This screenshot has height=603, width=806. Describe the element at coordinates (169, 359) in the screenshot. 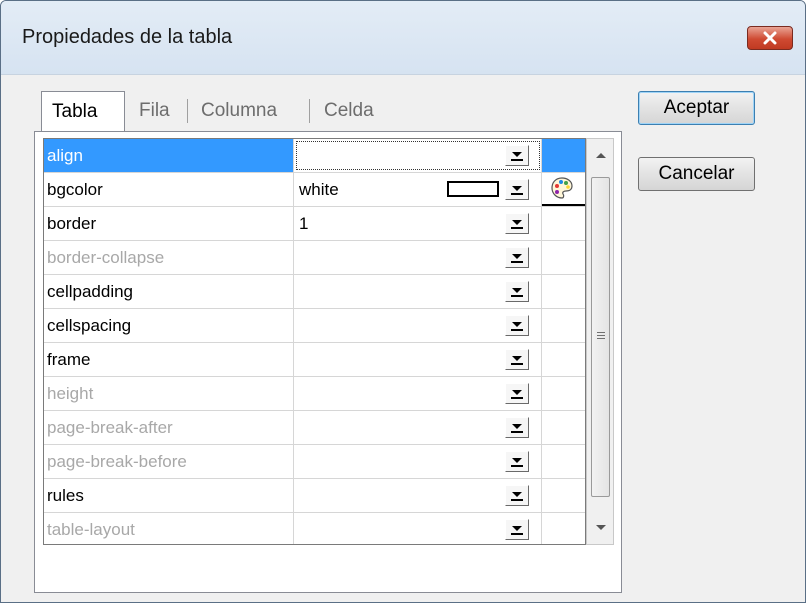

I see `property-name: frame` at that location.